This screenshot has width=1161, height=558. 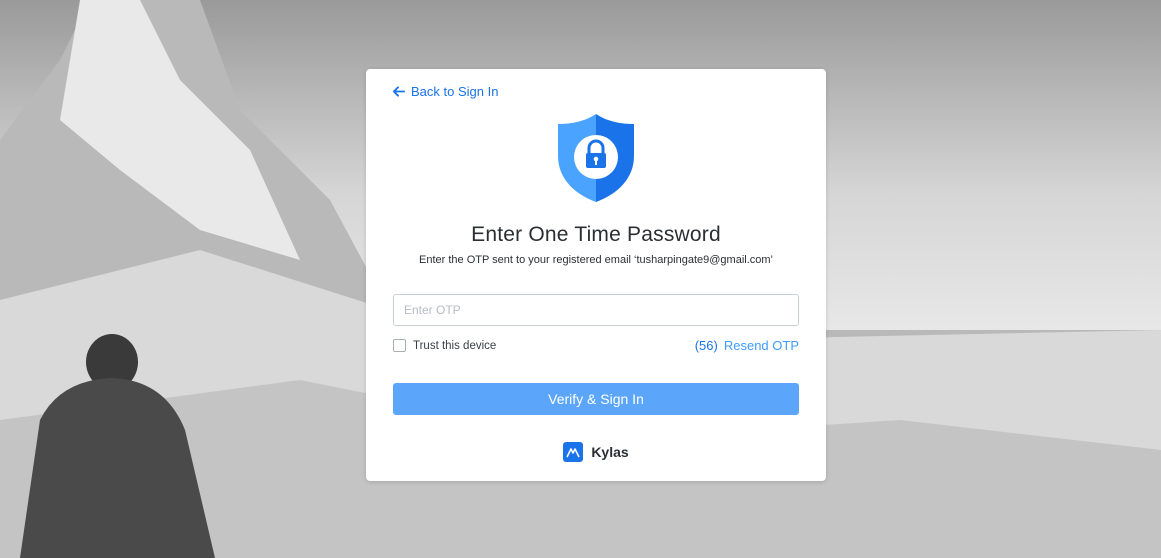 I want to click on trust-device-row: Trust this device, so click(x=444, y=345).